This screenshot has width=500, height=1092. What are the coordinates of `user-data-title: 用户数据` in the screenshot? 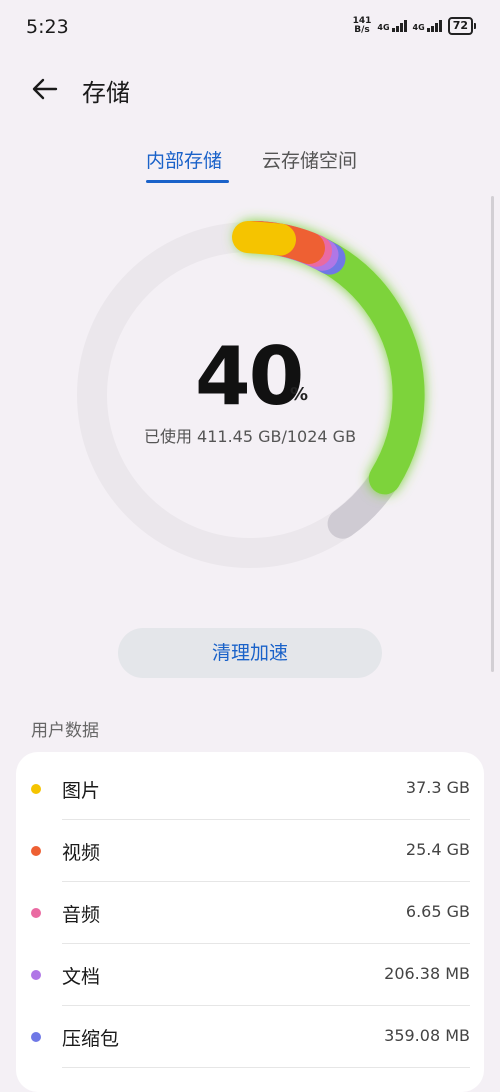 It's located at (65, 731).